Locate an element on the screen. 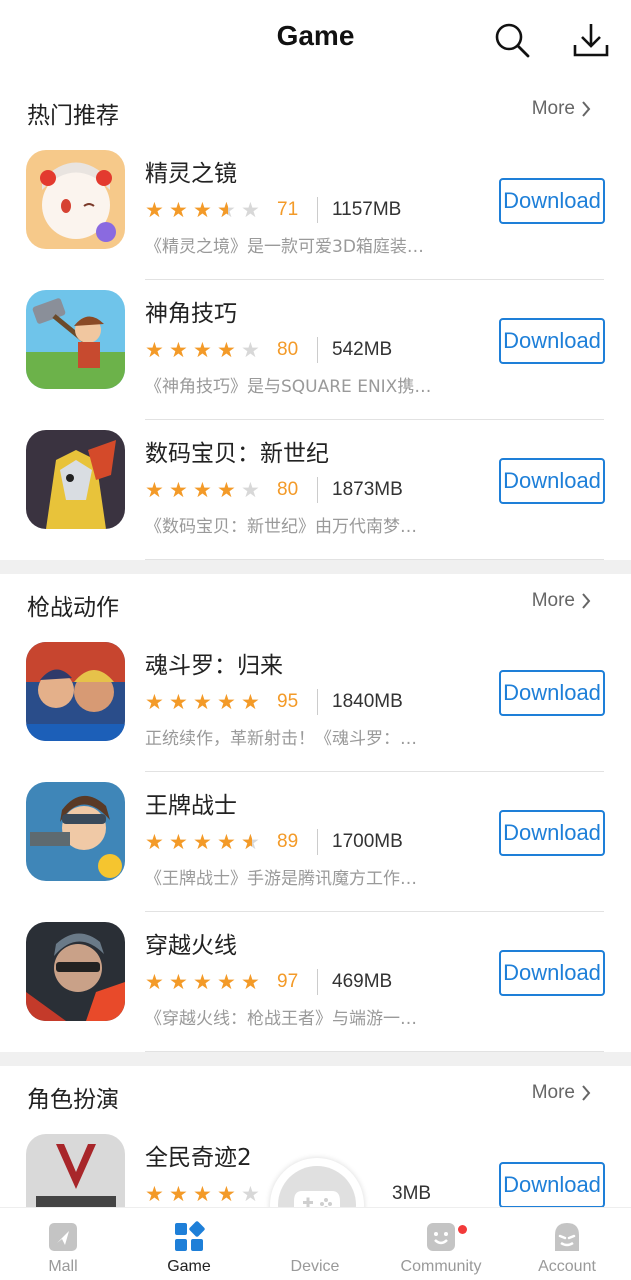 The image size is (631, 1280). row-divider is located at coordinates (374, 1051).